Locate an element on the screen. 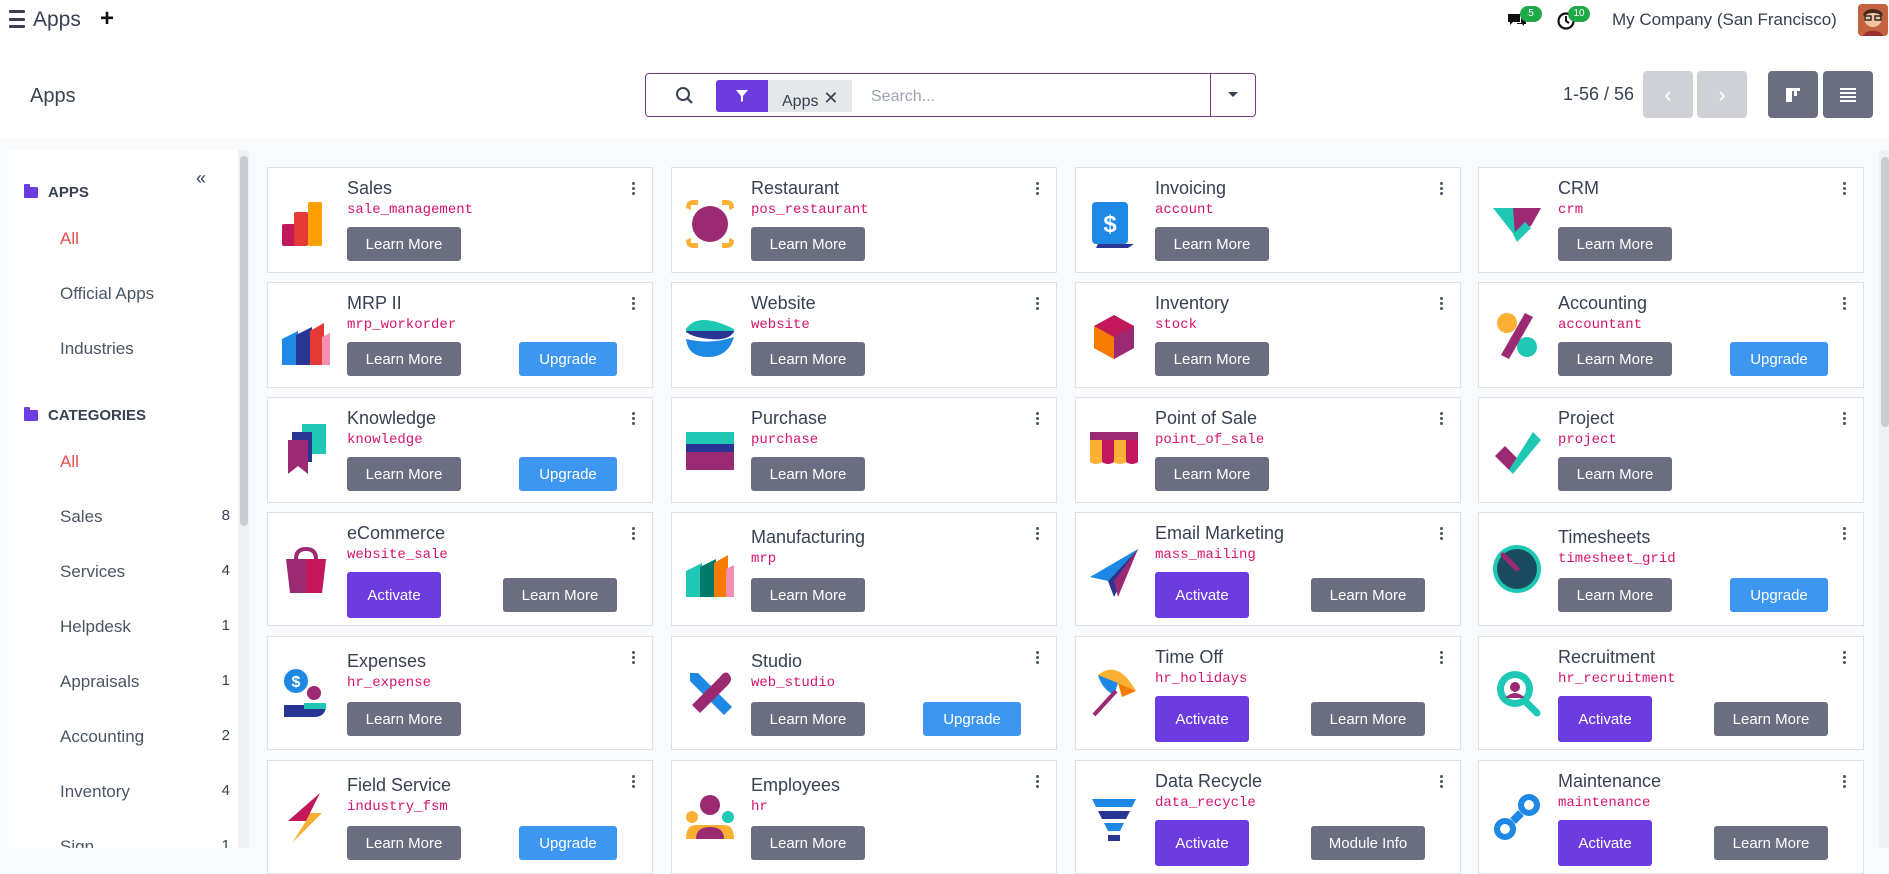 The height and width of the screenshot is (874, 1889). app-card-time-off: Time Off hr_holidays Activate Learn More is located at coordinates (1268, 693).